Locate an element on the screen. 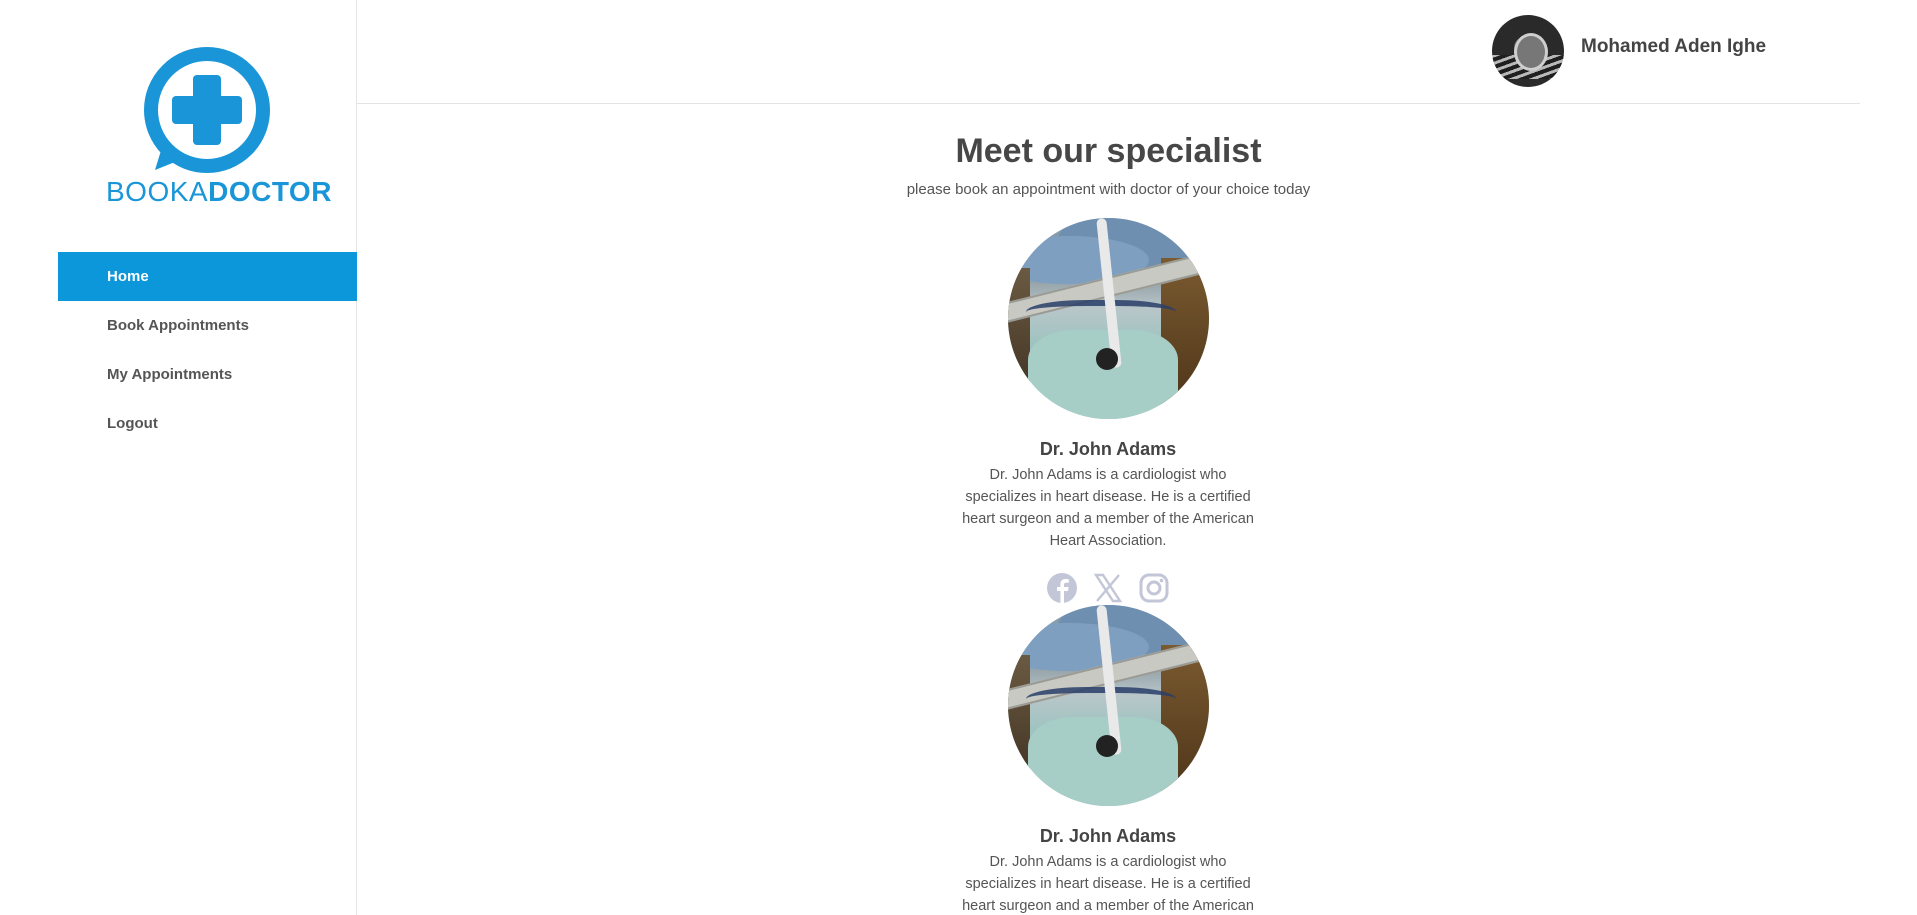 The height and width of the screenshot is (915, 1917). page-title: Meet our specialist is located at coordinates (1108, 151).